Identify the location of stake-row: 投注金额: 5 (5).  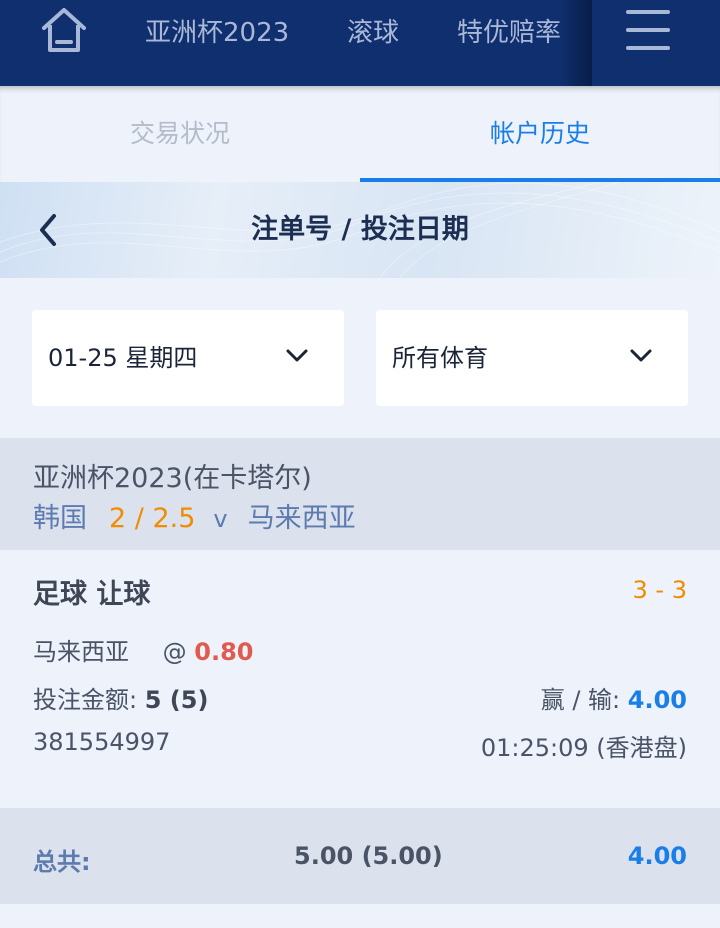
(120, 697).